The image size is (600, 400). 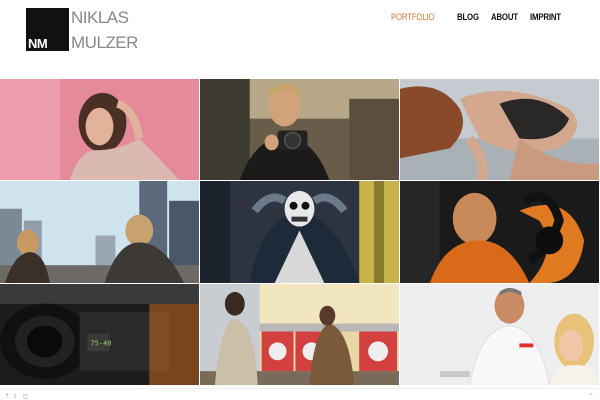 I want to click on portfolio-tile-cinema-camera: 75-40, so click(x=100, y=335).